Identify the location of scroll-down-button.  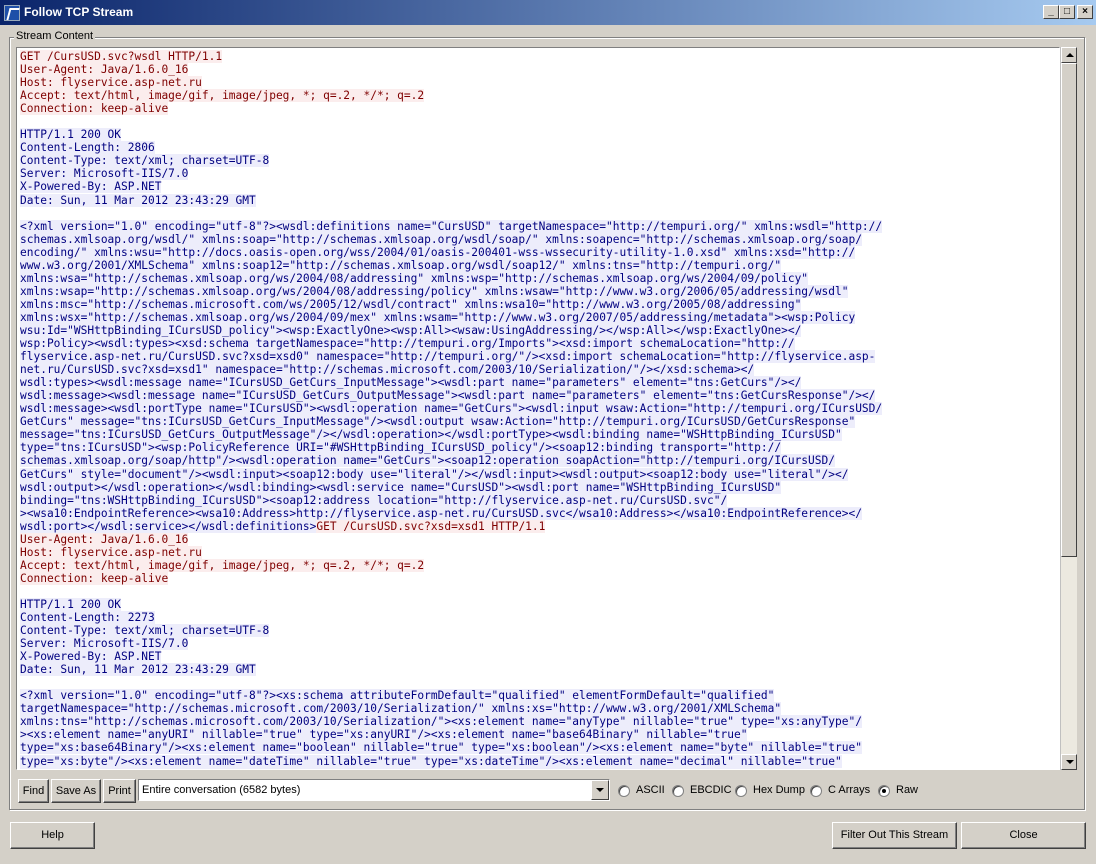
(1069, 762).